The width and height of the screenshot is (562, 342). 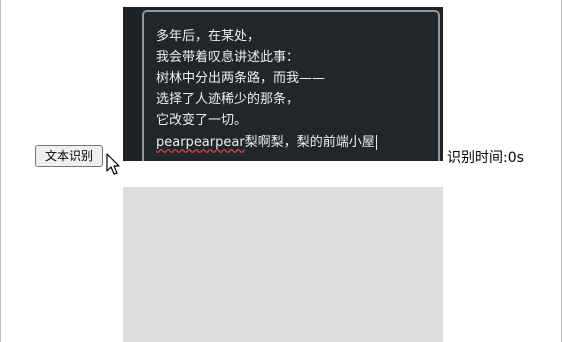 What do you see at coordinates (309, 142) in the screenshot?
I see `poem-line-6-rest: 梨啊梨，梨的前端小屋` at bounding box center [309, 142].